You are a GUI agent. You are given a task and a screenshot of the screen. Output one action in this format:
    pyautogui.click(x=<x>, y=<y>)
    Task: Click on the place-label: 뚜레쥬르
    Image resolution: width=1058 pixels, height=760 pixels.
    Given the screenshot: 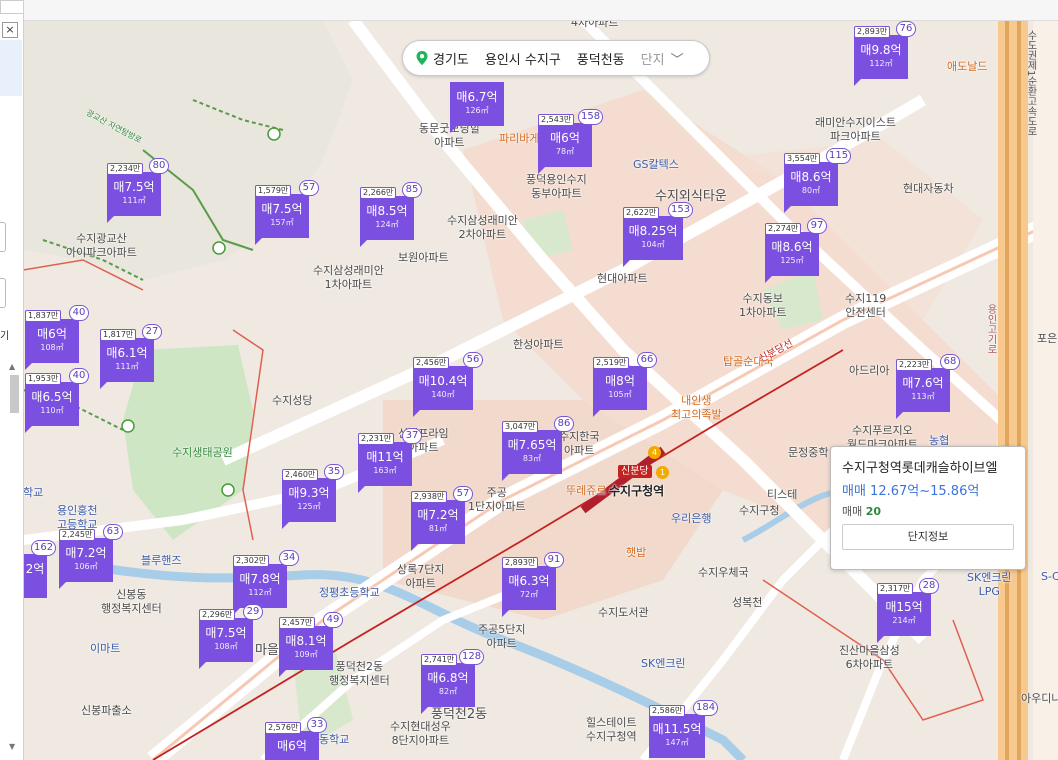 What is the action you would take?
    pyautogui.click(x=586, y=491)
    